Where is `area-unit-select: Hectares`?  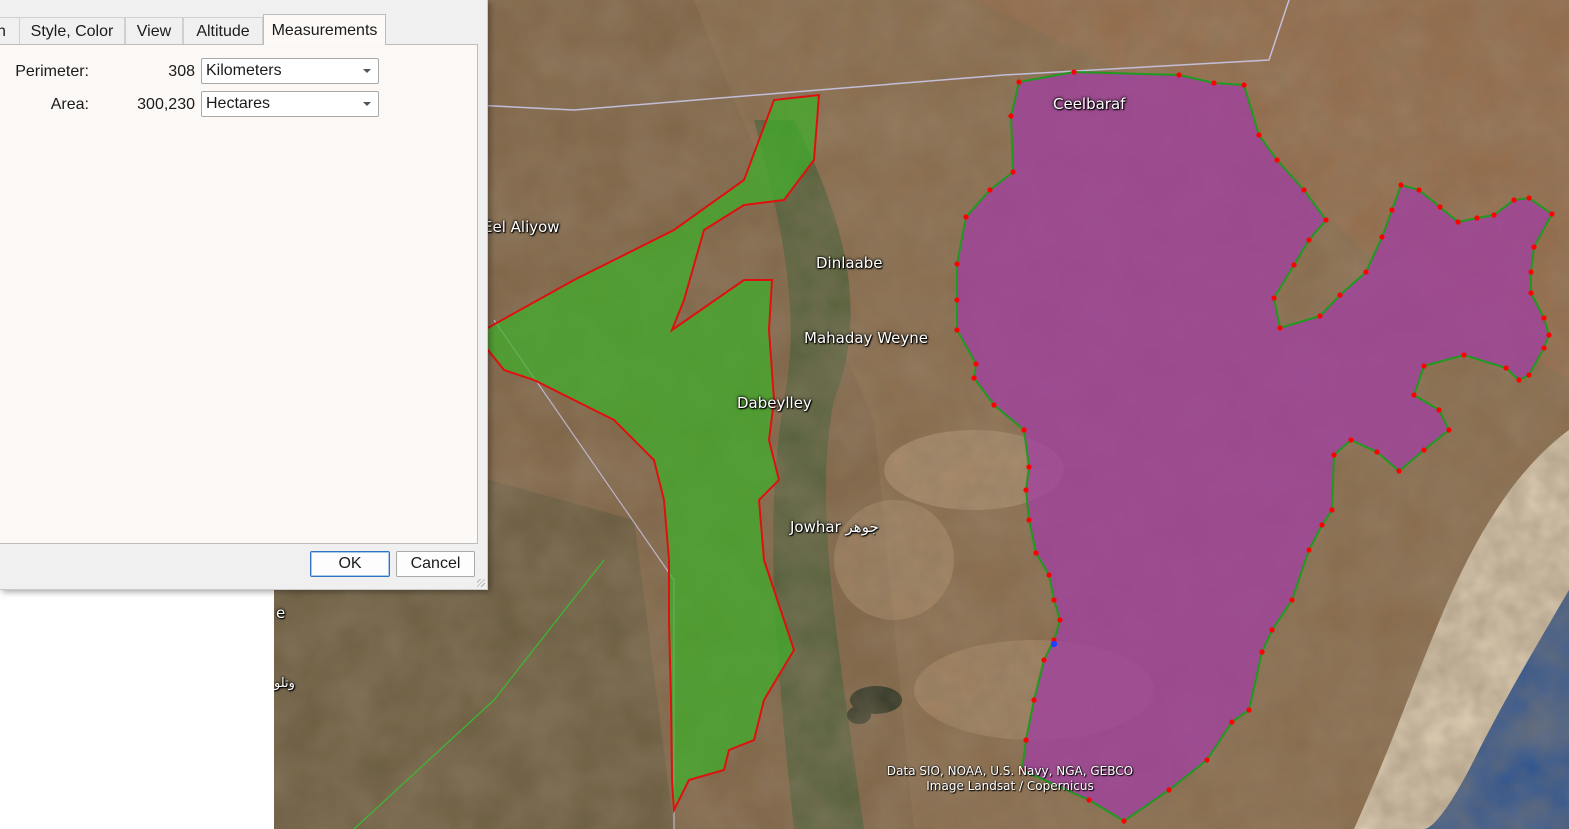 area-unit-select: Hectares is located at coordinates (290, 104).